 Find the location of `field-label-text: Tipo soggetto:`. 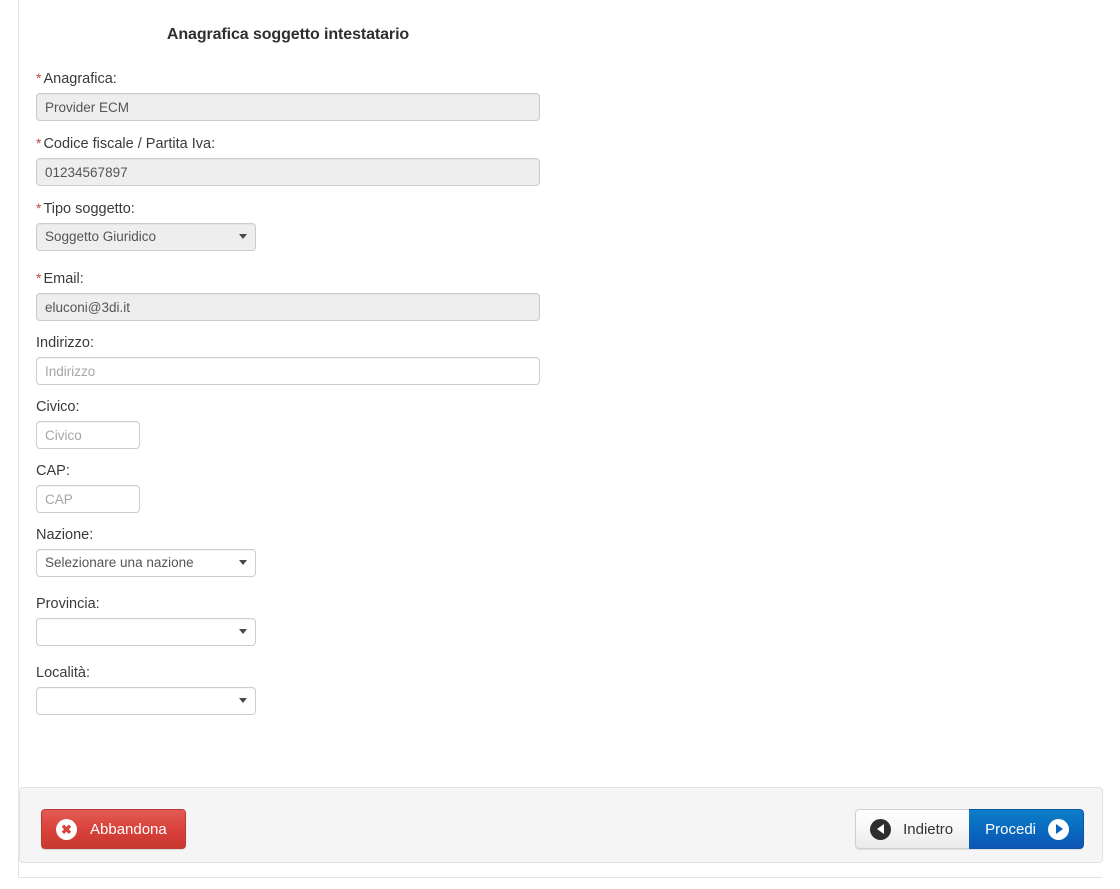

field-label-text: Tipo soggetto: is located at coordinates (89, 209).